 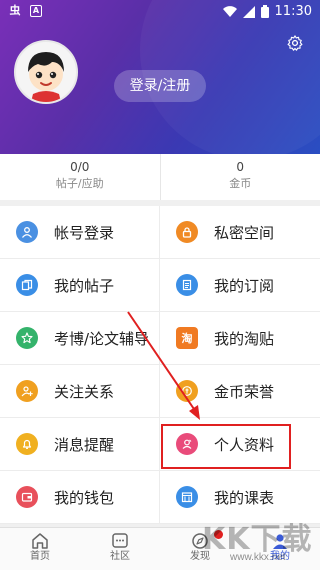 What do you see at coordinates (120, 549) in the screenshot?
I see `tab-community: 社区` at bounding box center [120, 549].